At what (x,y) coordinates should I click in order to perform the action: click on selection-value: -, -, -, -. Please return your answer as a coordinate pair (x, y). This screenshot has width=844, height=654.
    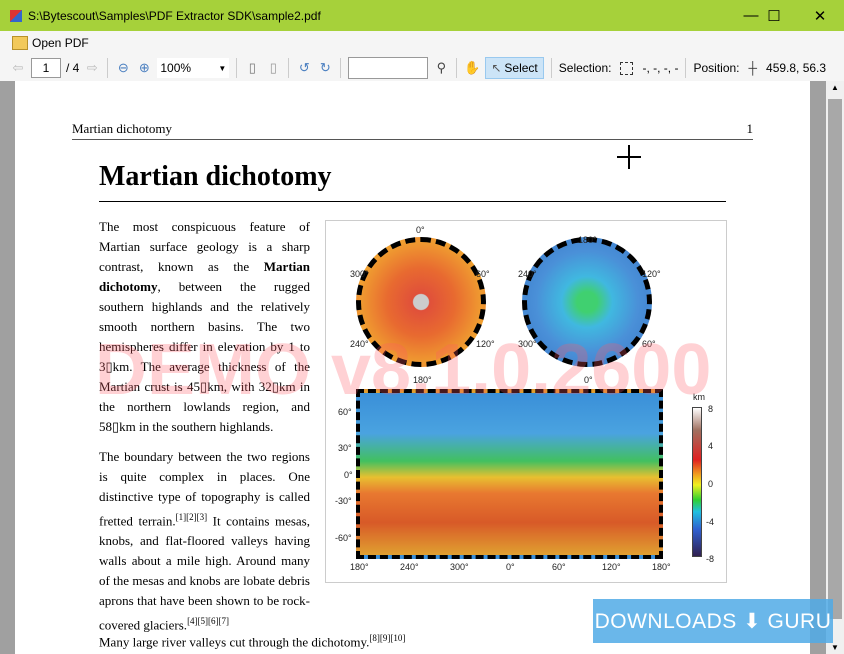
    Looking at the image, I should click on (660, 68).